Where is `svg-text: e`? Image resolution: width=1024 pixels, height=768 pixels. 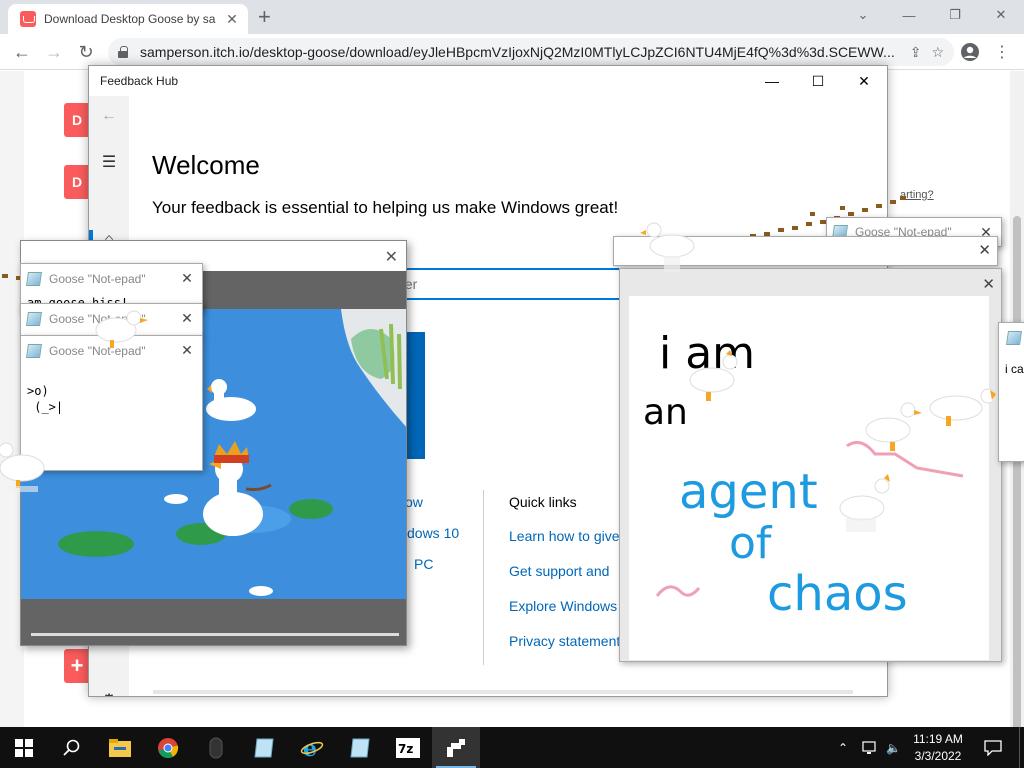 svg-text: e is located at coordinates (310, 748).